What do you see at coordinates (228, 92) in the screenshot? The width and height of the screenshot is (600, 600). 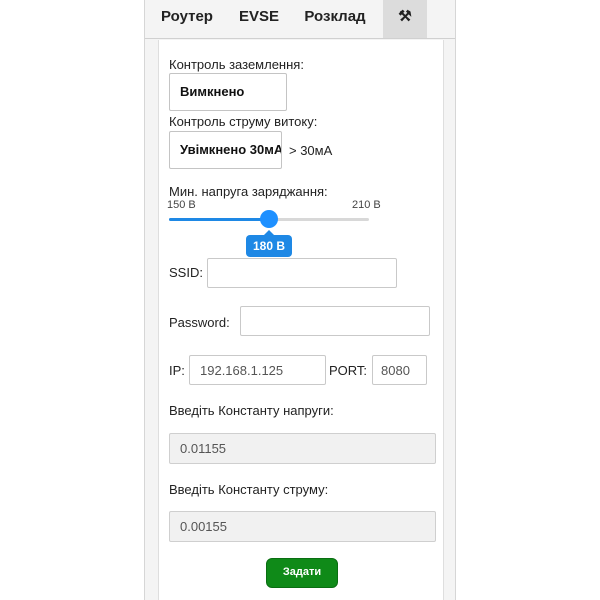 I see `ground-control-select: Вимкнено` at bounding box center [228, 92].